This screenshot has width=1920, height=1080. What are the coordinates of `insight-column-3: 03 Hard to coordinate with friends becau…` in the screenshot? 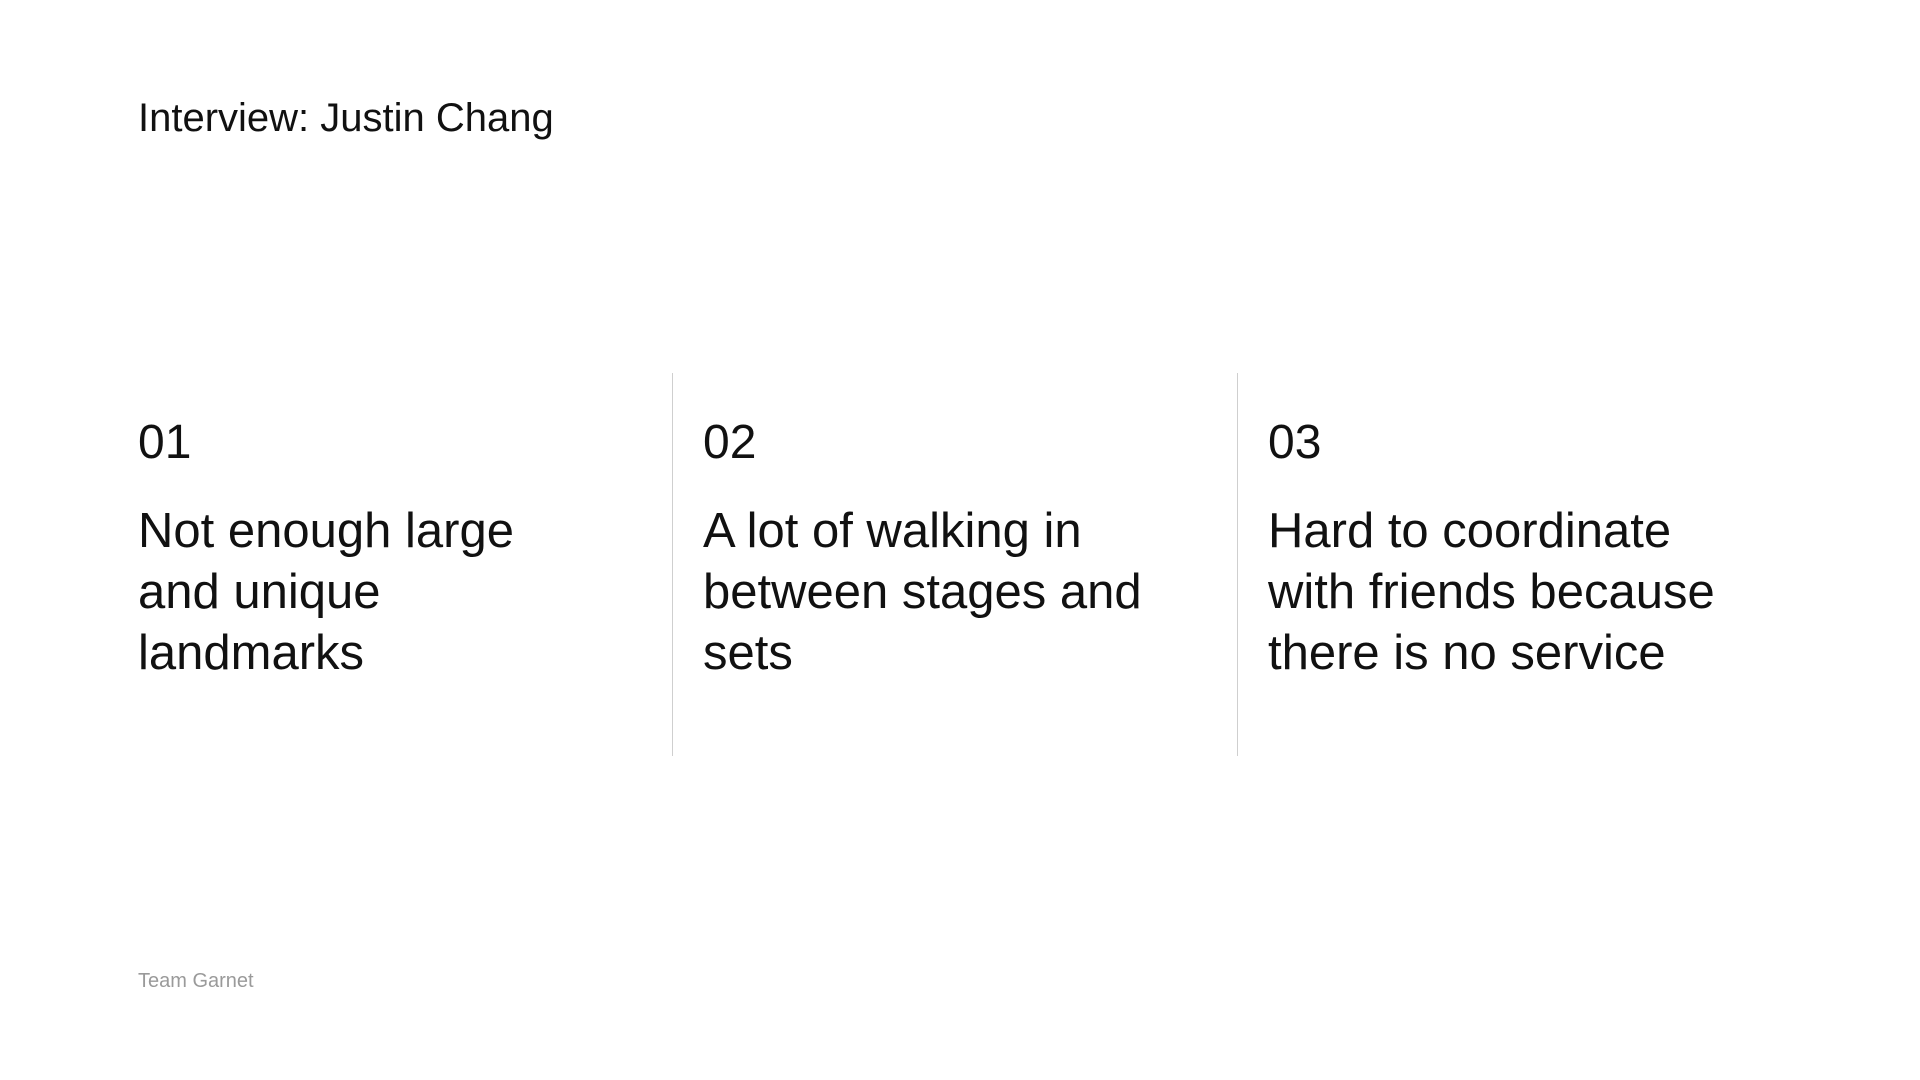 It's located at (1548, 564).